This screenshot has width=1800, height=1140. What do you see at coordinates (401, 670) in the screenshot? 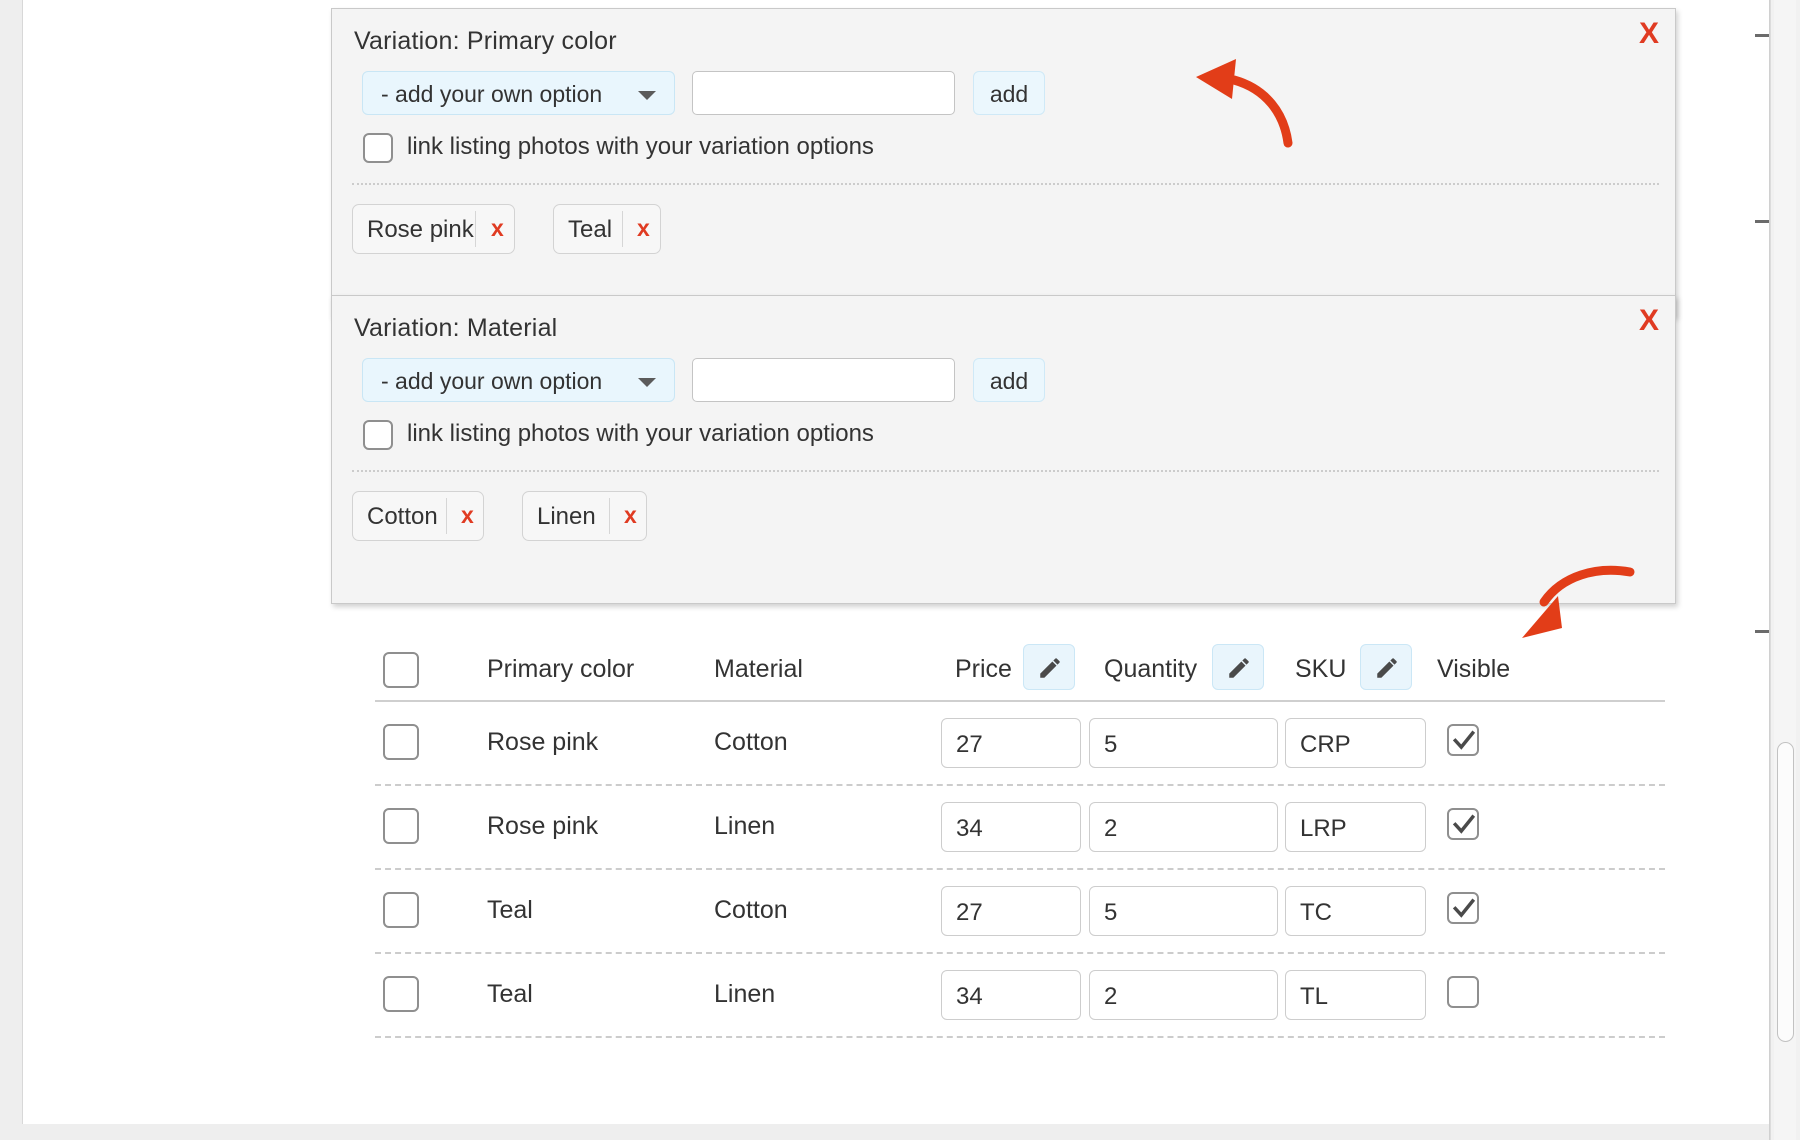
I see `select-all-checkbox` at bounding box center [401, 670].